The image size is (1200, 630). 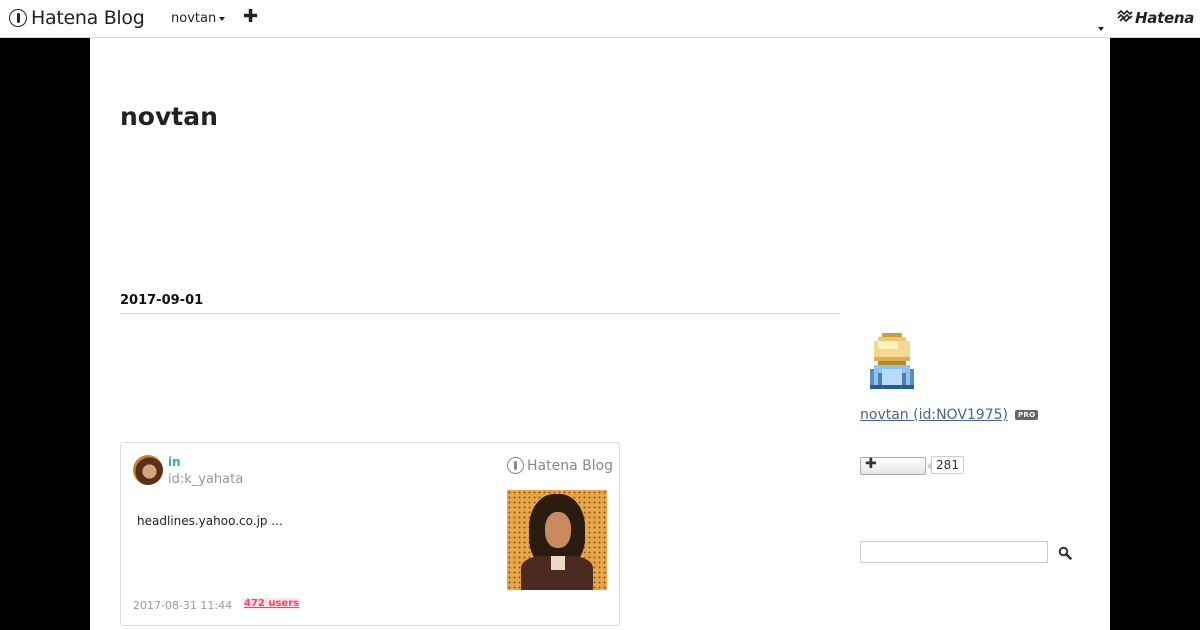 What do you see at coordinates (557, 540) in the screenshot?
I see `embed-thumbnail-image` at bounding box center [557, 540].